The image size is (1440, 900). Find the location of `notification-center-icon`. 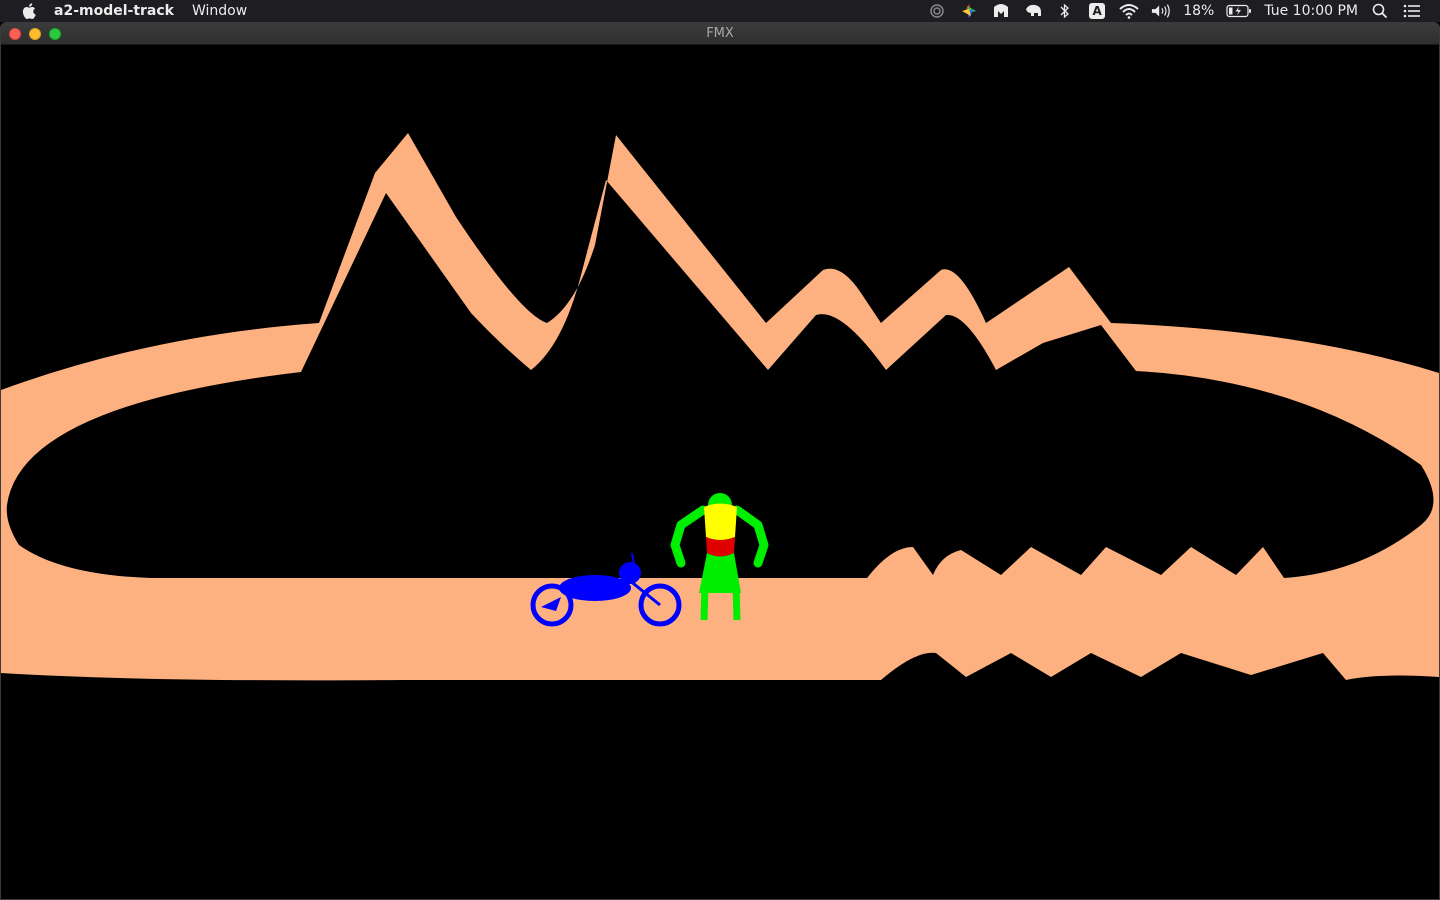

notification-center-icon is located at coordinates (1412, 11).